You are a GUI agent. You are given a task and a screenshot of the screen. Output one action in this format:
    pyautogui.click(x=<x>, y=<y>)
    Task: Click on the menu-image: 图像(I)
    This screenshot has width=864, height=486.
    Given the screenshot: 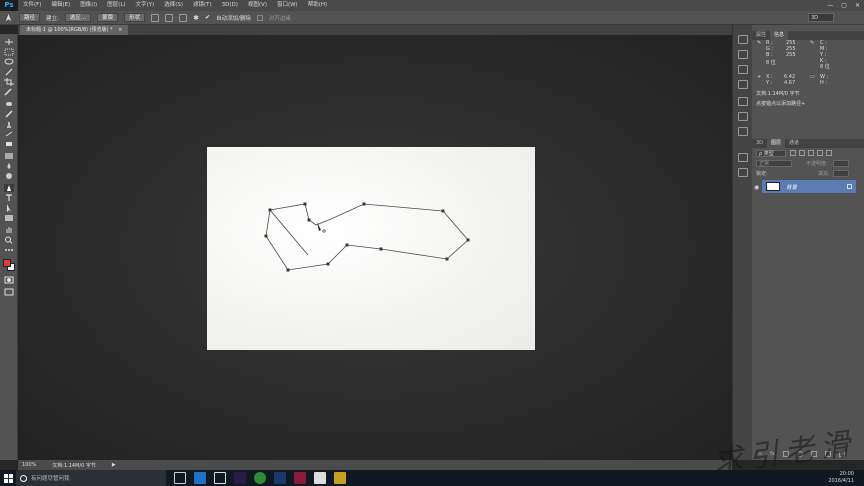 What is the action you would take?
    pyautogui.click(x=88, y=5)
    